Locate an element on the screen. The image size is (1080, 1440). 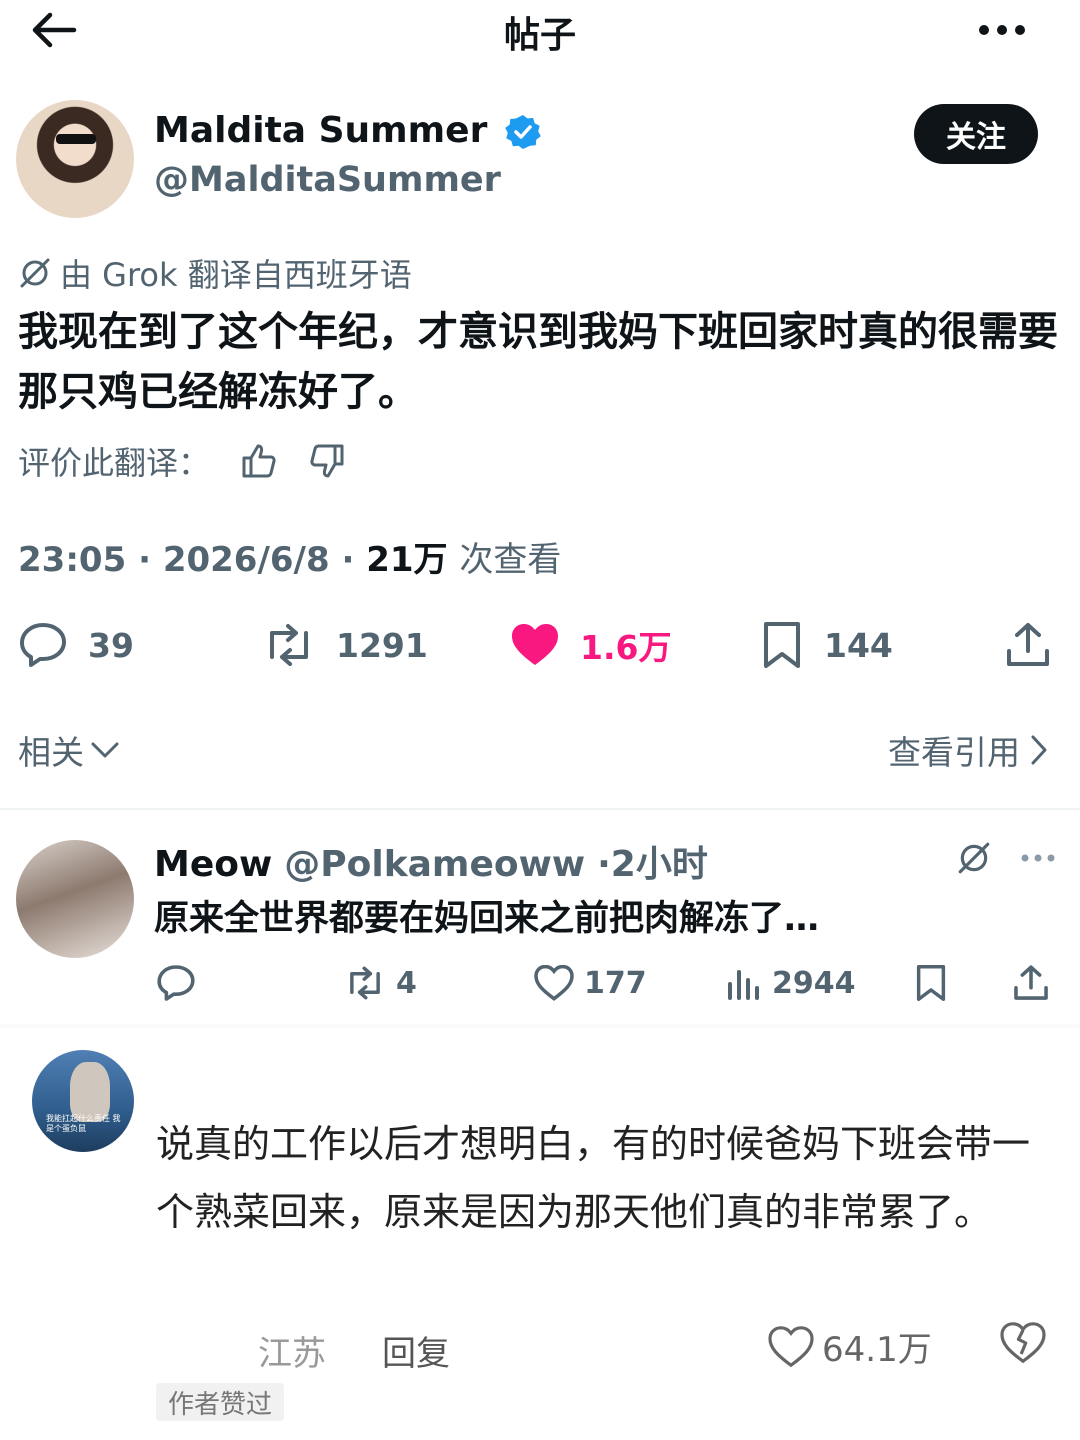
post-date: 2026/6/8 is located at coordinates (246, 560).